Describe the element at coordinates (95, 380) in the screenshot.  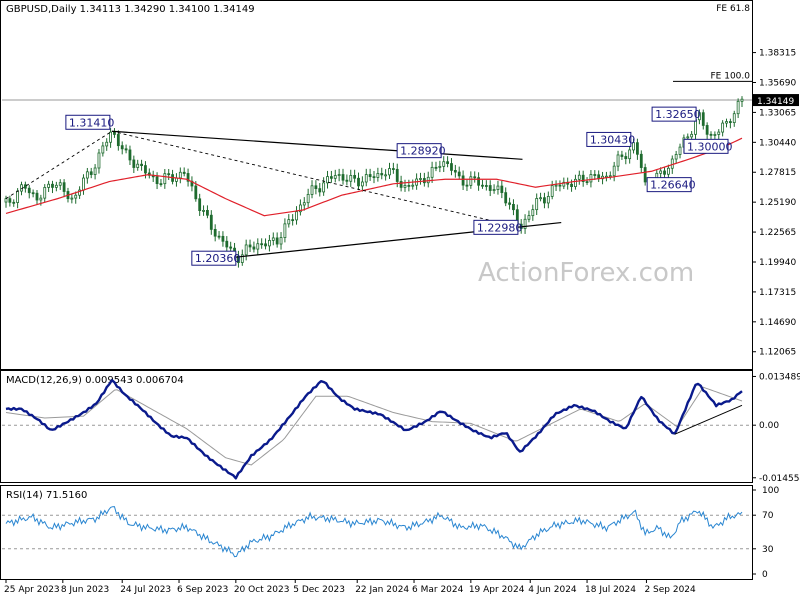
I see `macd-title: MACD(12,26,9) 0.009543 0.006704` at that location.